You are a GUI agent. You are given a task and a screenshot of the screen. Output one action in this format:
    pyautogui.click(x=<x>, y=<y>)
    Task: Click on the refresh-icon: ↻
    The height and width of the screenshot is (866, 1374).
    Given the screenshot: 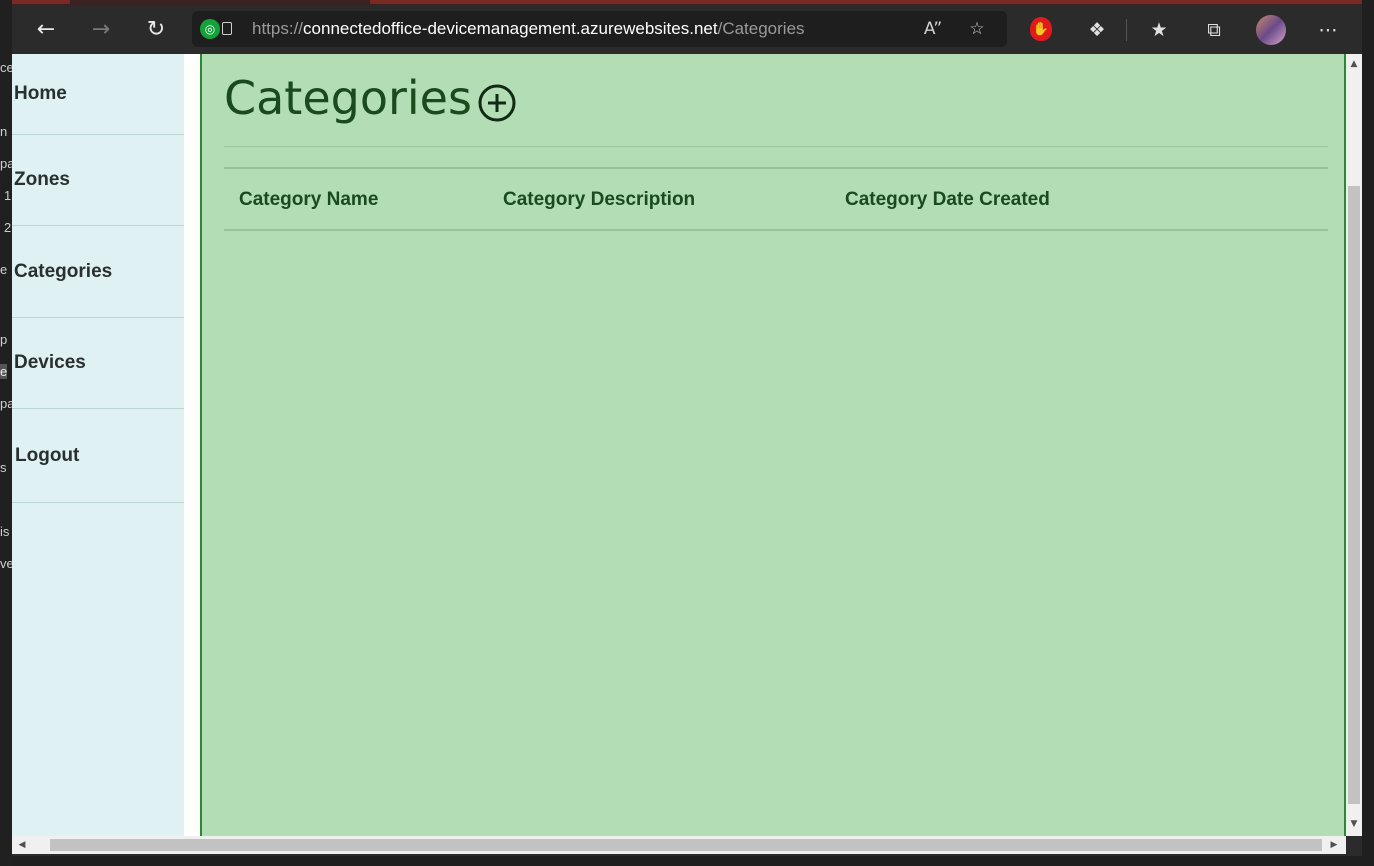 What is the action you would take?
    pyautogui.click(x=156, y=29)
    